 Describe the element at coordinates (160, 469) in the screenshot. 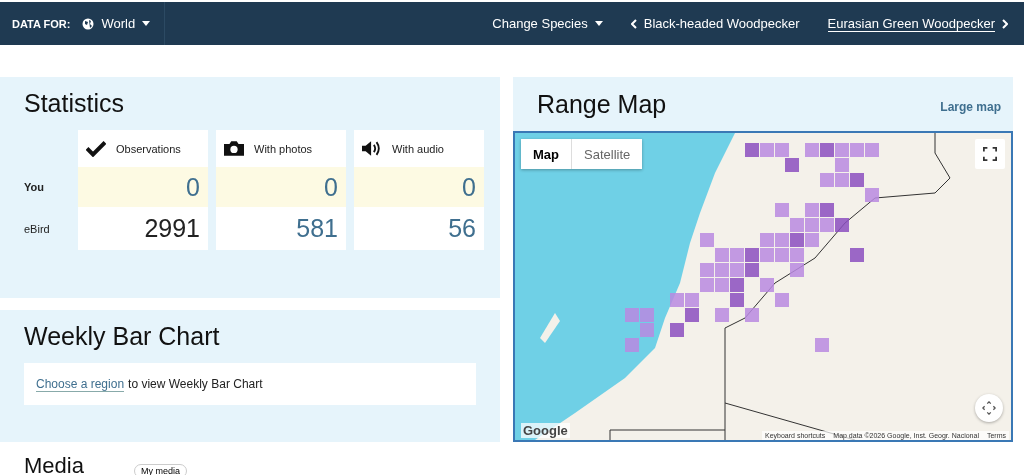

I see `my-media-button: My media` at that location.